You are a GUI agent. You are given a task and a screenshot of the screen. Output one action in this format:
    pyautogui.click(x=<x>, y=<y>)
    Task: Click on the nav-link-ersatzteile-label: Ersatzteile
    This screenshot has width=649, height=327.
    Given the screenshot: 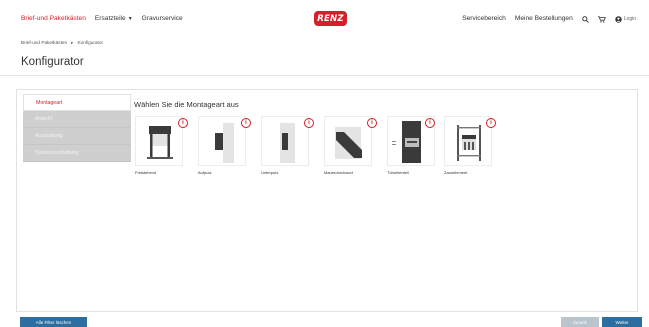 What is the action you would take?
    pyautogui.click(x=110, y=18)
    